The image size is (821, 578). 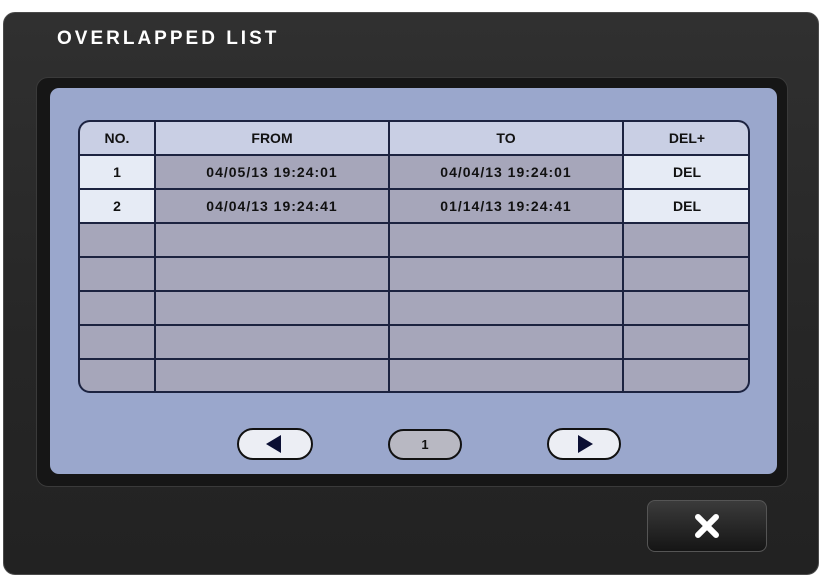 I want to click on previous-page-button, so click(x=275, y=444).